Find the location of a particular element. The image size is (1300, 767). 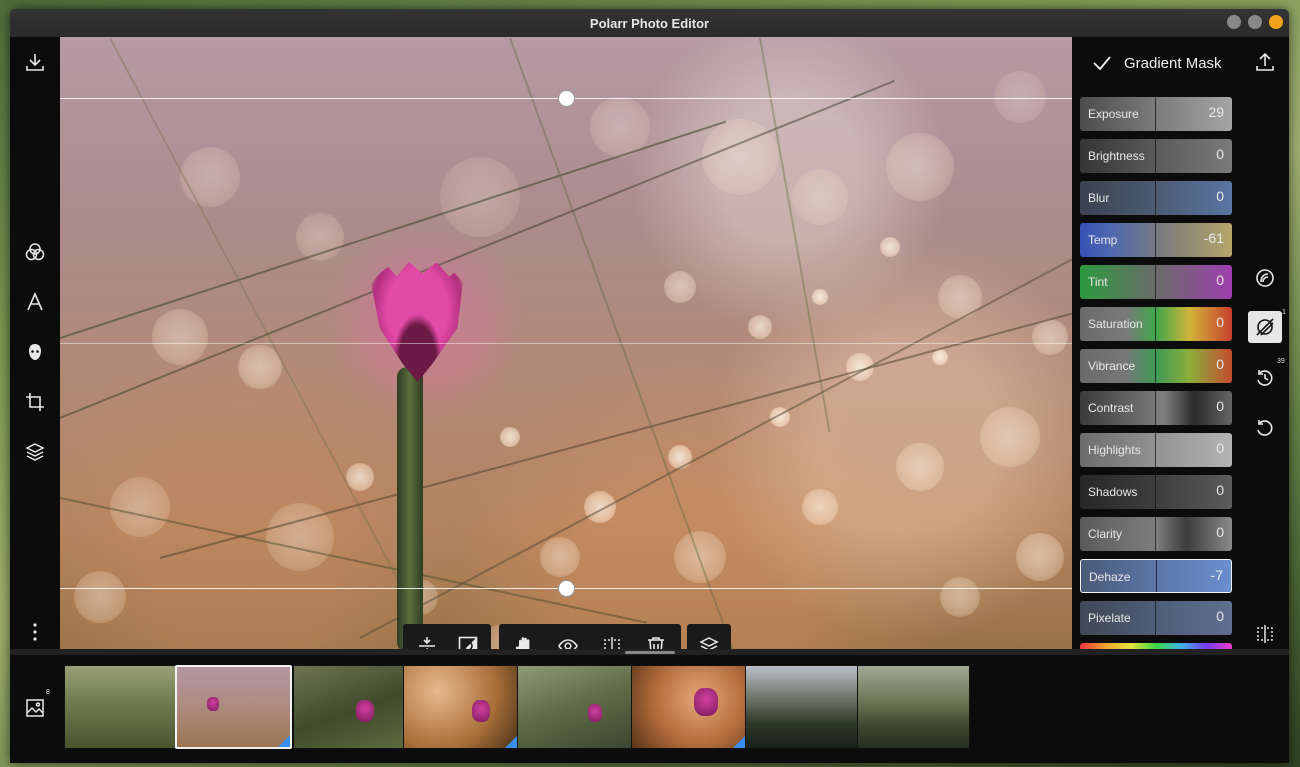

history-icon is located at coordinates (1265, 378).